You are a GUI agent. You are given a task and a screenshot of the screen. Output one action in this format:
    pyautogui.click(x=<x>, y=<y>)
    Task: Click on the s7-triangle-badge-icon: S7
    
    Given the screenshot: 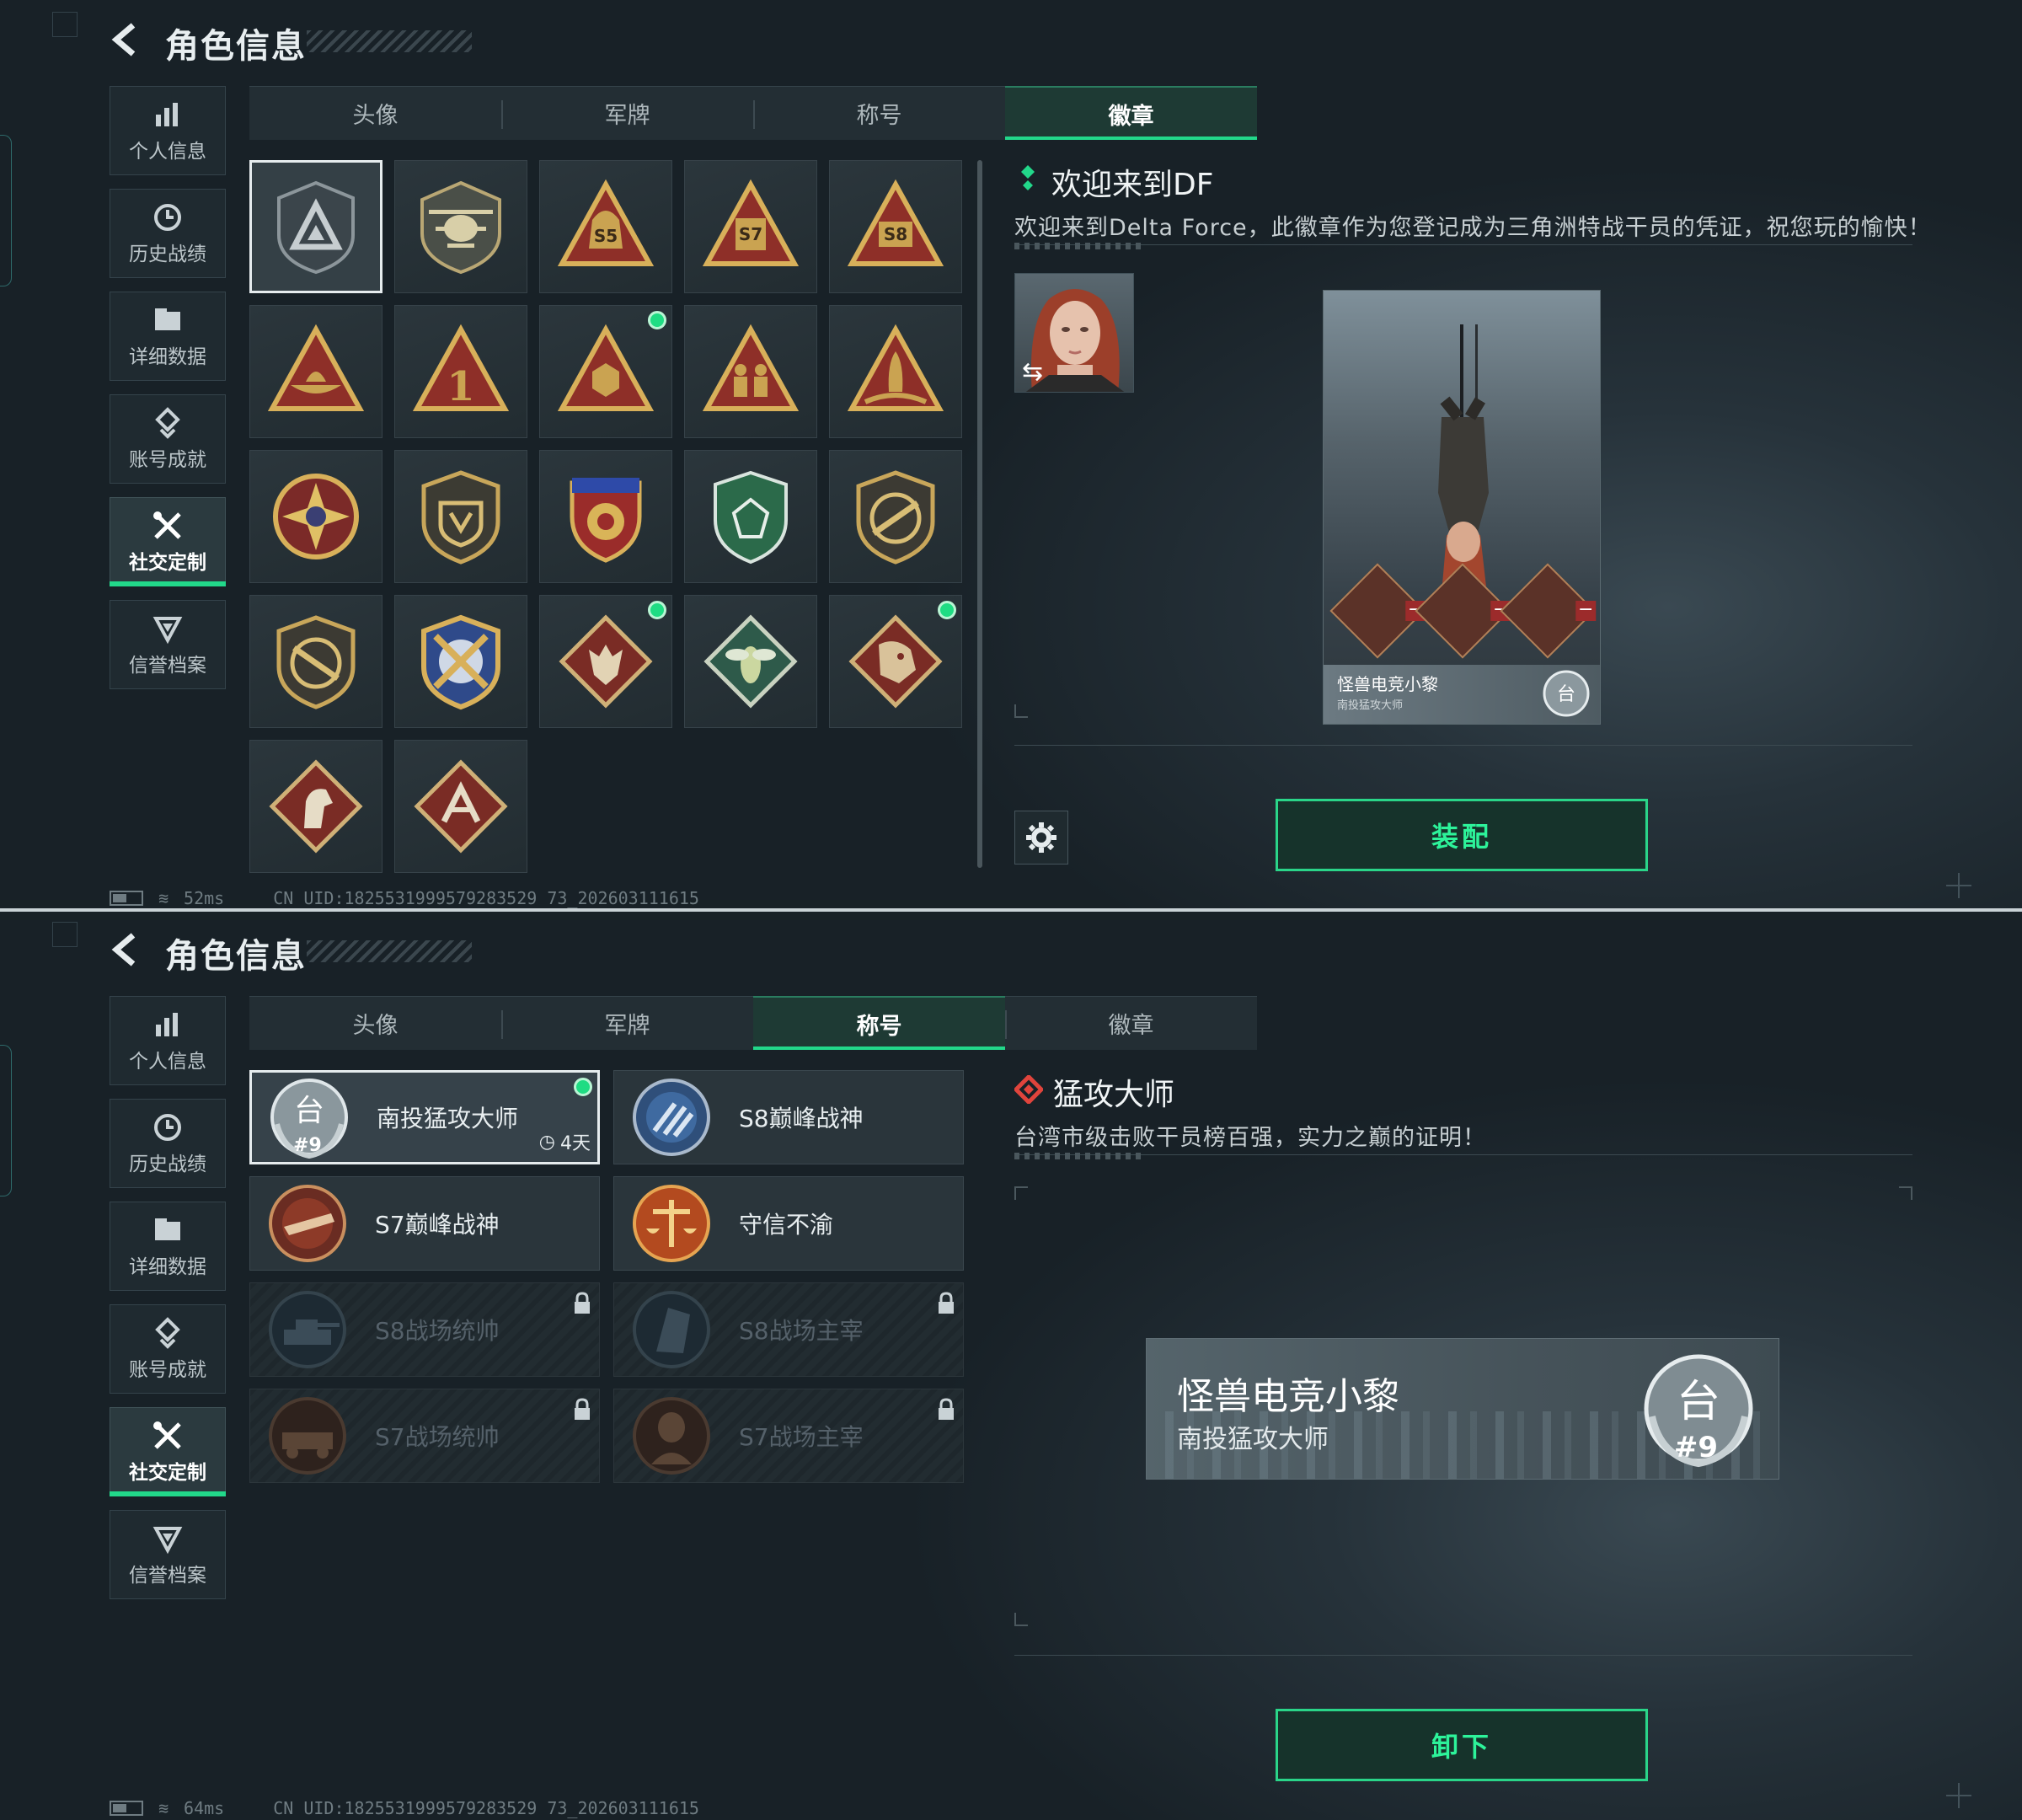 What is the action you would take?
    pyautogui.click(x=751, y=222)
    